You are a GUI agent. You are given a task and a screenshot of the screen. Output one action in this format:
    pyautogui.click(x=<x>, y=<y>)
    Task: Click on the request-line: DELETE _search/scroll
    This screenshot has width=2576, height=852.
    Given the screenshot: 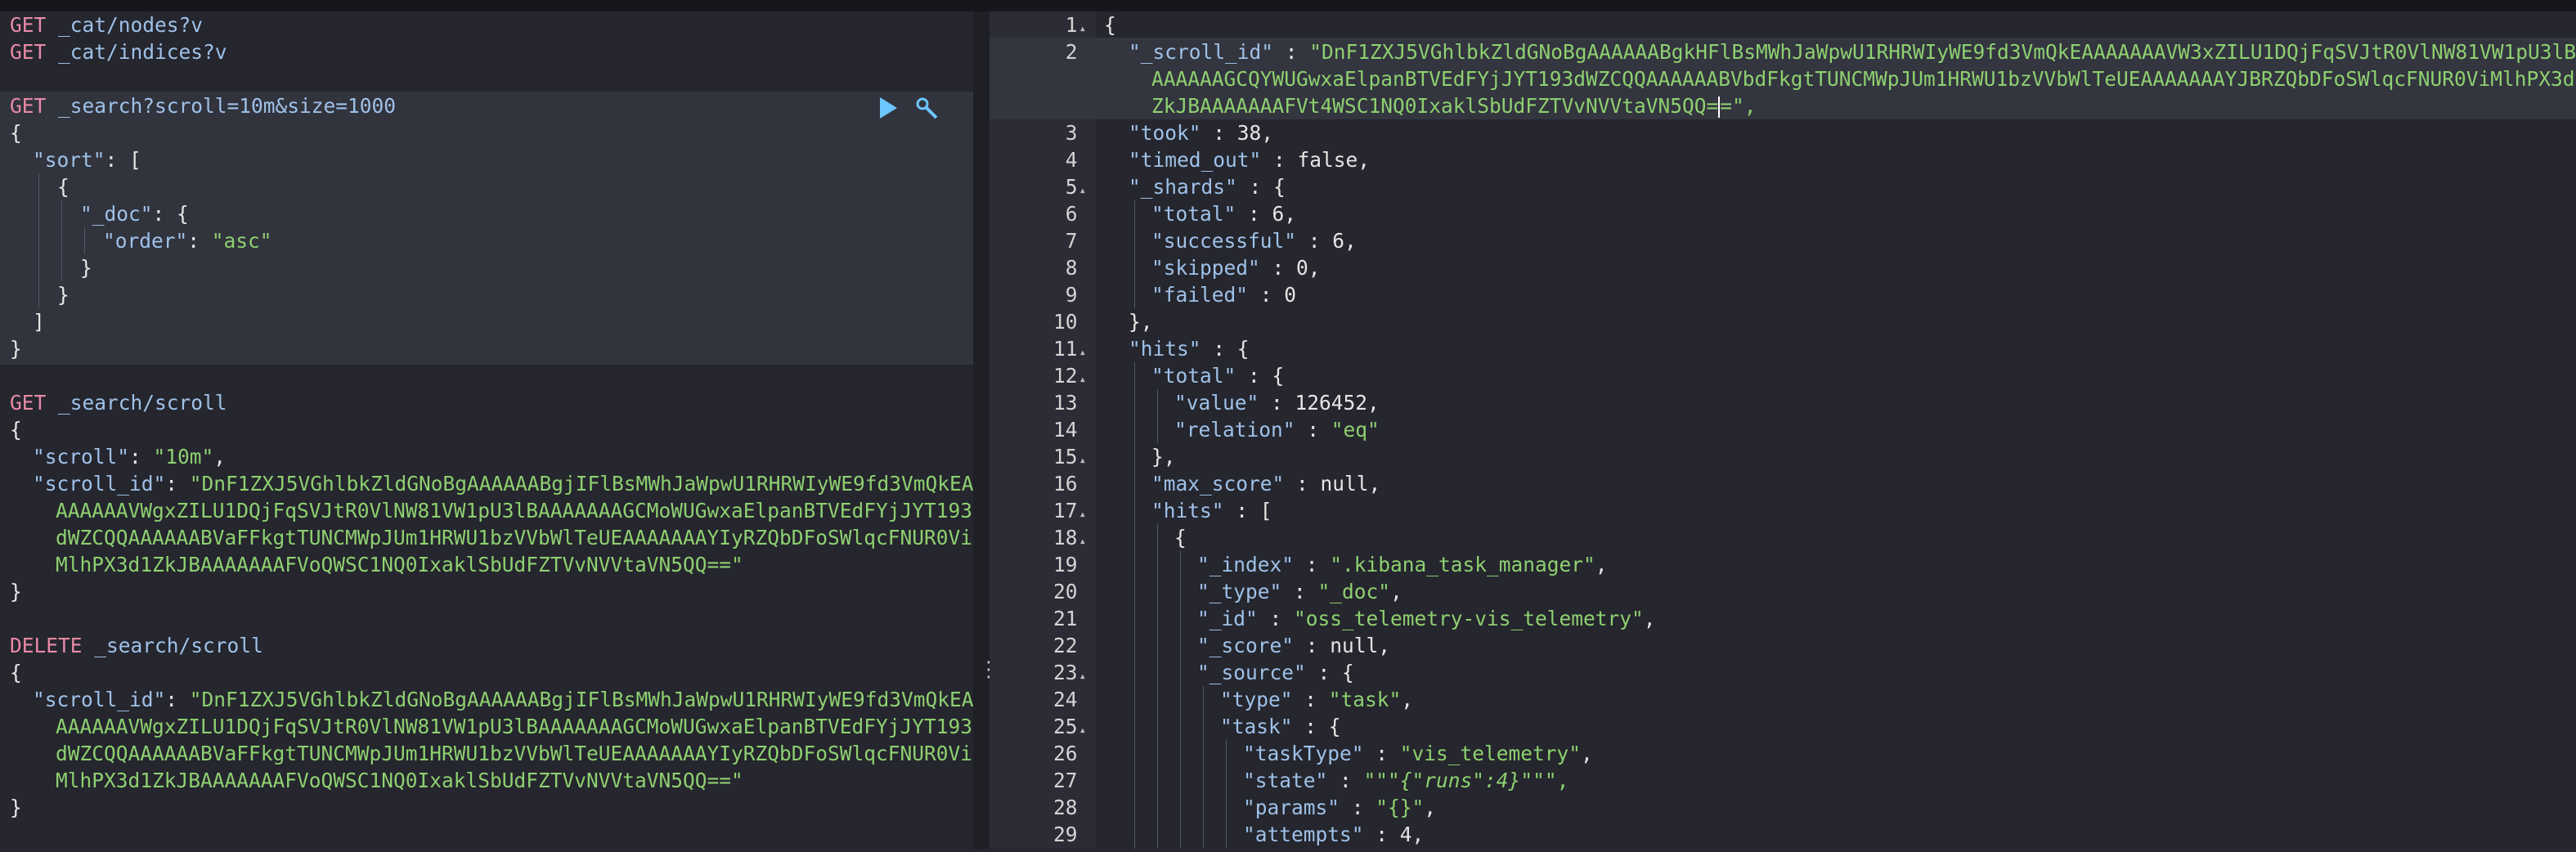 What is the action you would take?
    pyautogui.click(x=136, y=645)
    